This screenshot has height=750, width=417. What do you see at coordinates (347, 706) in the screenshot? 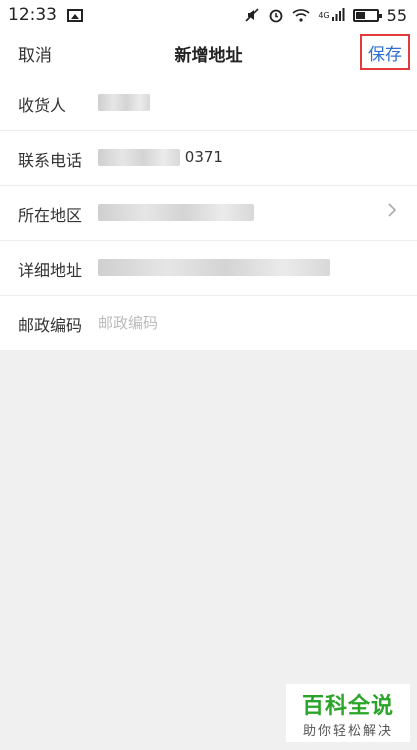
I see `watermark-title: 百科全说` at bounding box center [347, 706].